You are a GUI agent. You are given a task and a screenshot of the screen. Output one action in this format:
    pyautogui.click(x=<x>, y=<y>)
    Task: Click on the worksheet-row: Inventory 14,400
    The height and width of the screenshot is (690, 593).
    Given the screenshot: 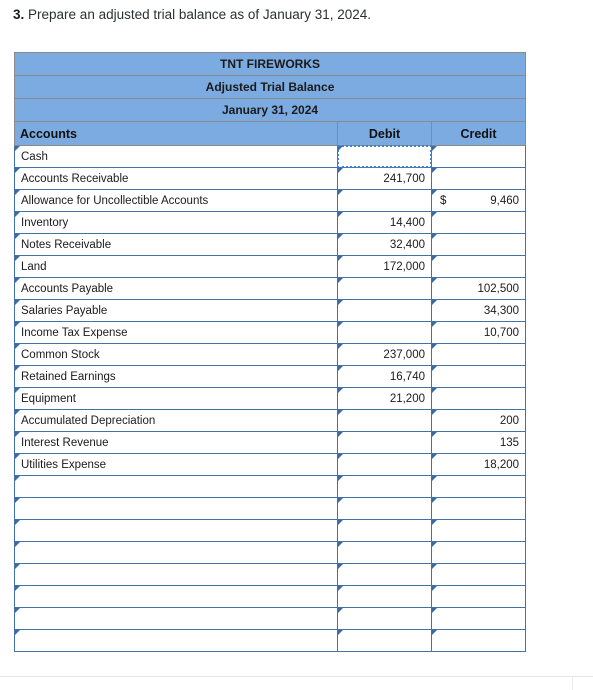 What is the action you would take?
    pyautogui.click(x=270, y=222)
    